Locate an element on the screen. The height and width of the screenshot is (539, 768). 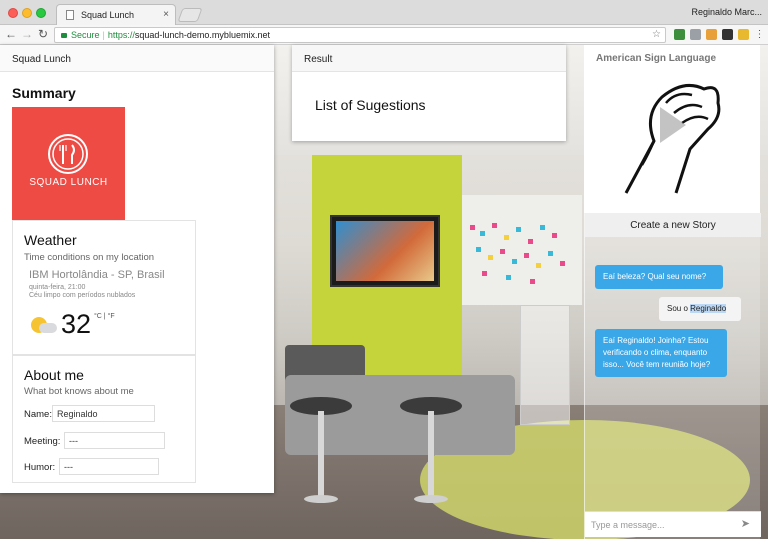
minimize-window-button is located at coordinates (27, 13).